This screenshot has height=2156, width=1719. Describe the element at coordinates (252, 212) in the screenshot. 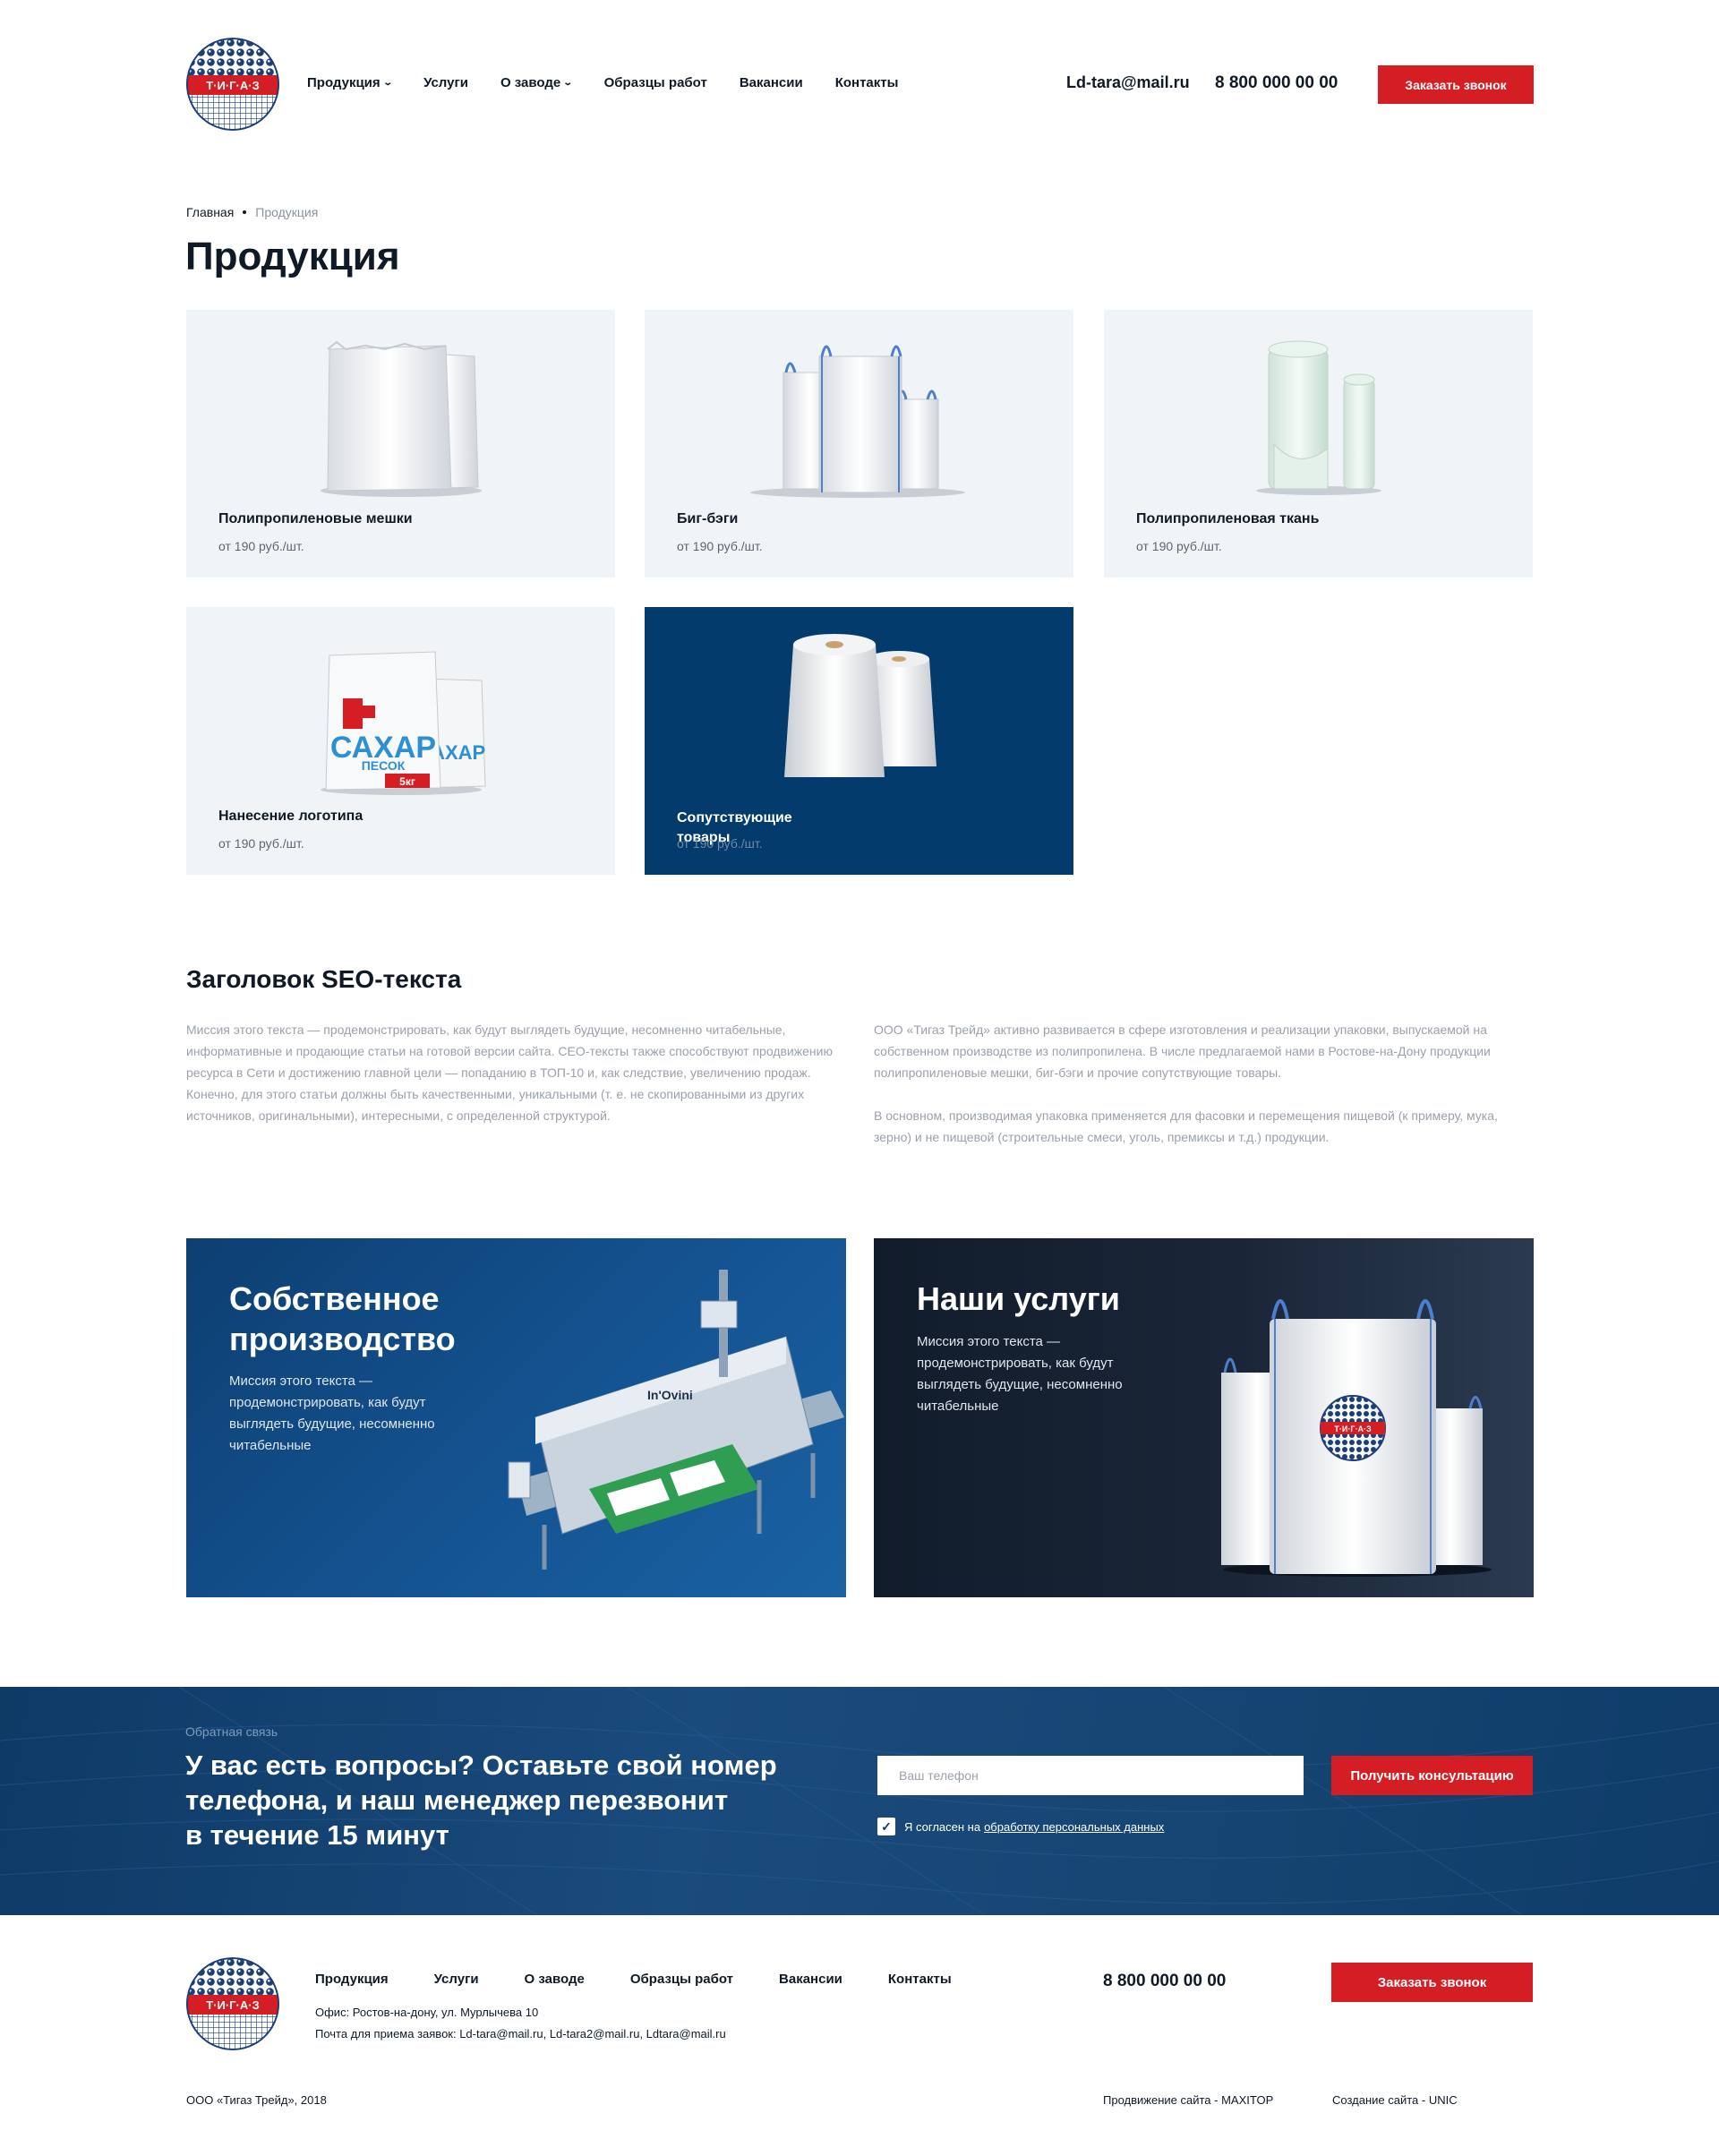

I see `breadcrumb: Главная Продукция` at that location.